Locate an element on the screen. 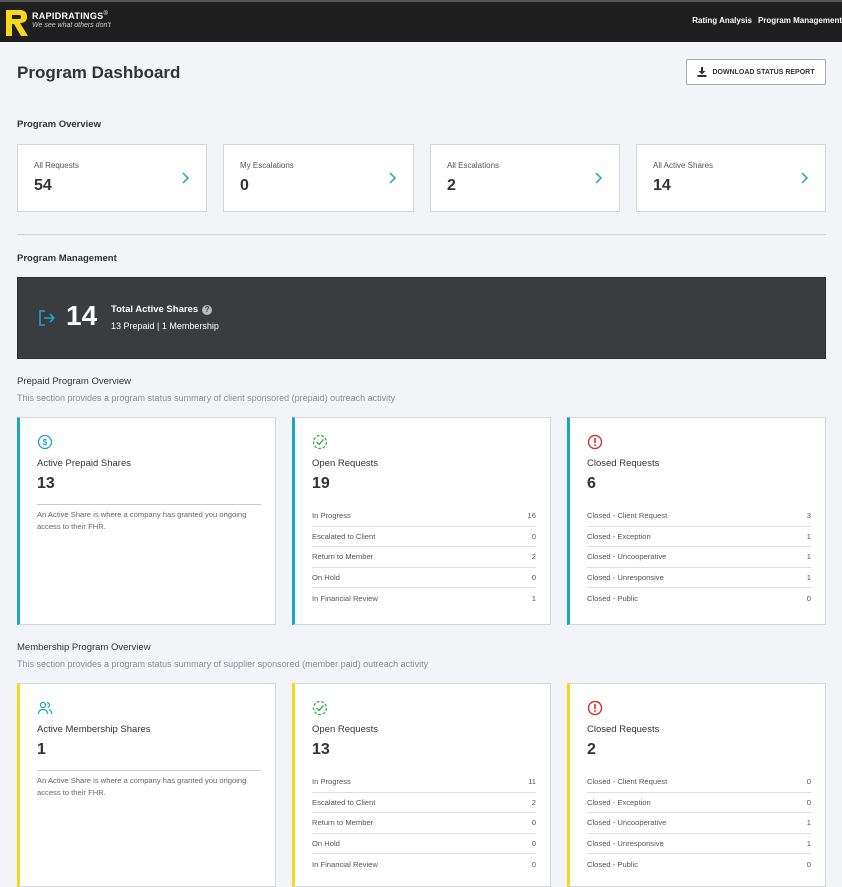  logo-mark-icon is located at coordinates (17, 23).